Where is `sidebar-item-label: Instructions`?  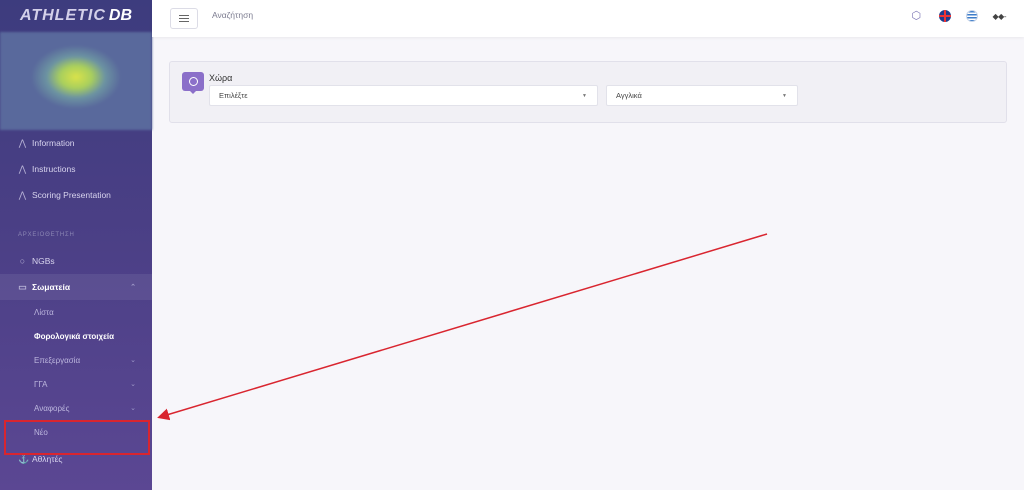
sidebar-item-label: Instructions is located at coordinates (54, 169).